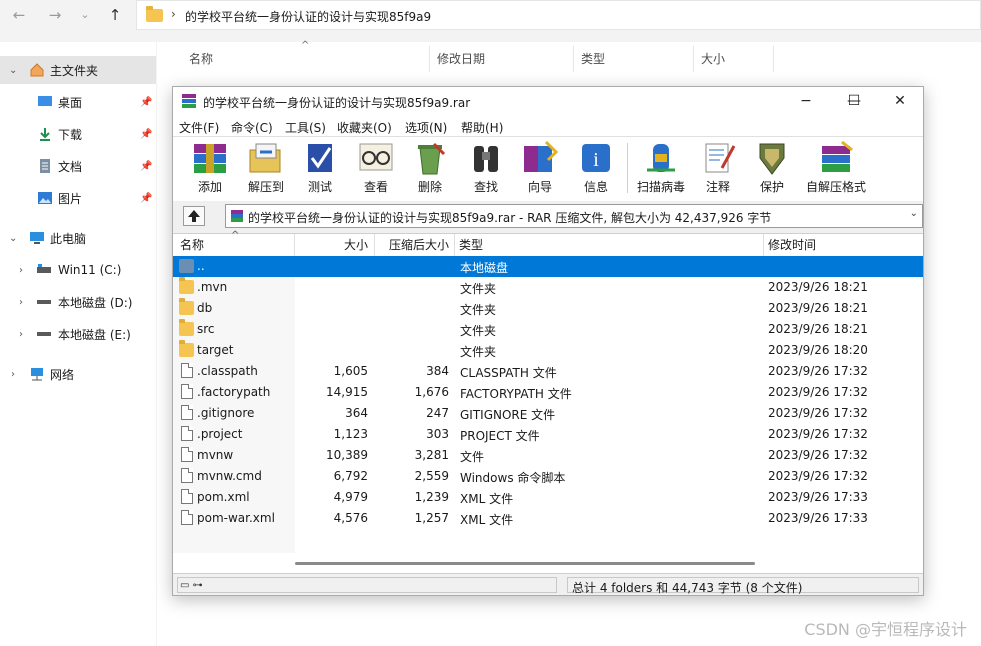 The width and height of the screenshot is (981, 646). I want to click on explorer-address-bar: › 的学校平台统一身份认证的设计与实现85f9a9, so click(558, 15).